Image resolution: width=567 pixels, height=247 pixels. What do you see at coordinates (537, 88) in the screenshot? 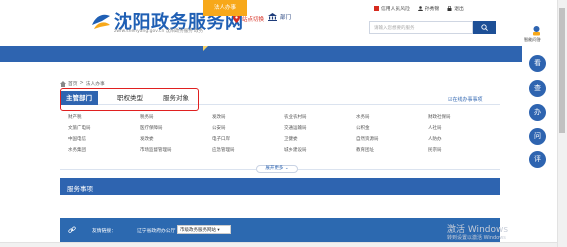
I see `float-query-button: 查` at bounding box center [537, 88].